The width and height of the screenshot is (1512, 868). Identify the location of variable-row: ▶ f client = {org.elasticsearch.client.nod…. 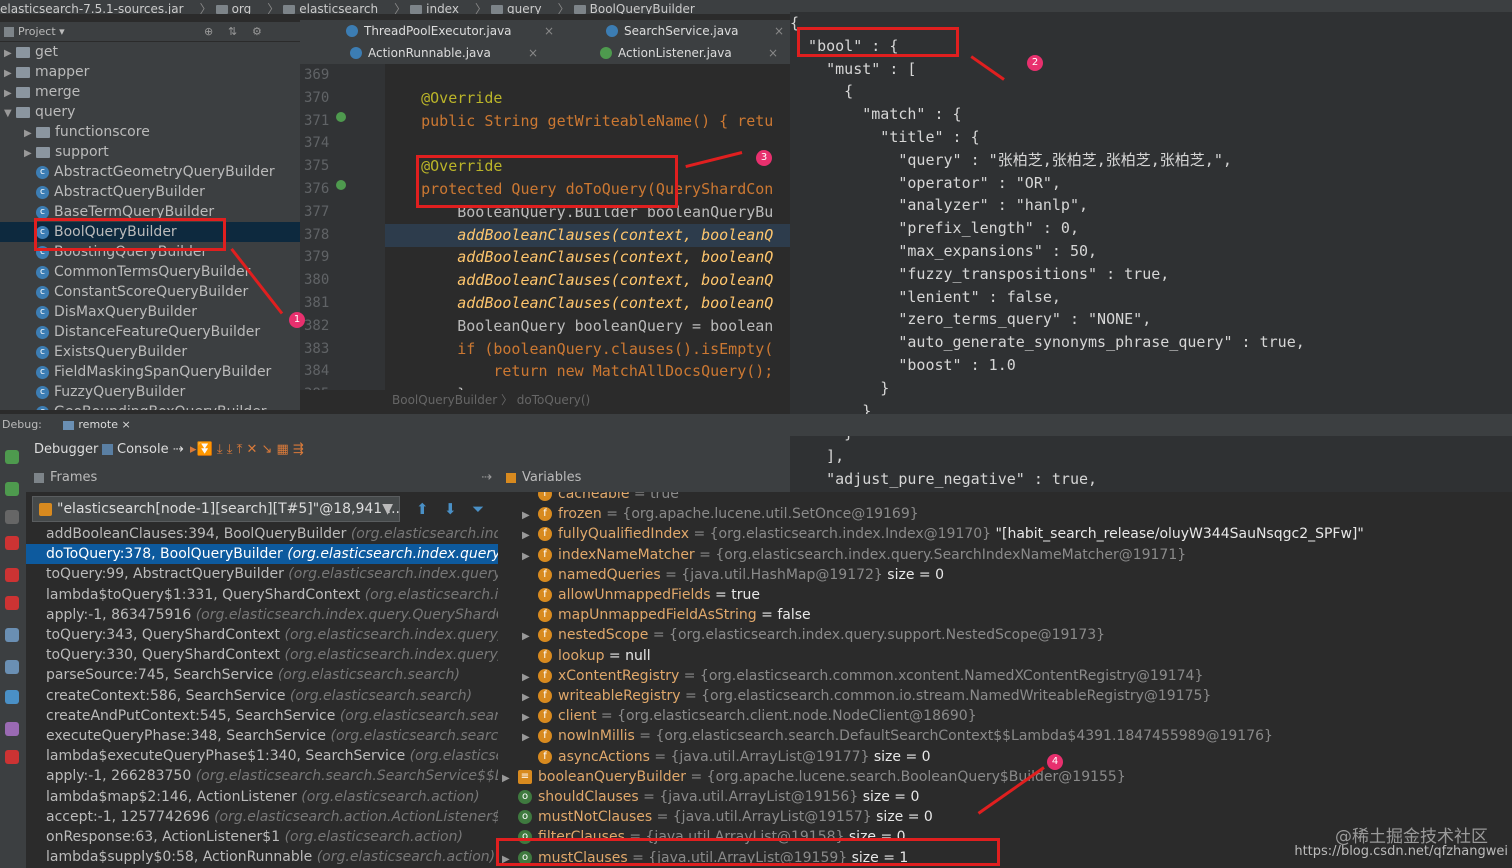
(1005, 716).